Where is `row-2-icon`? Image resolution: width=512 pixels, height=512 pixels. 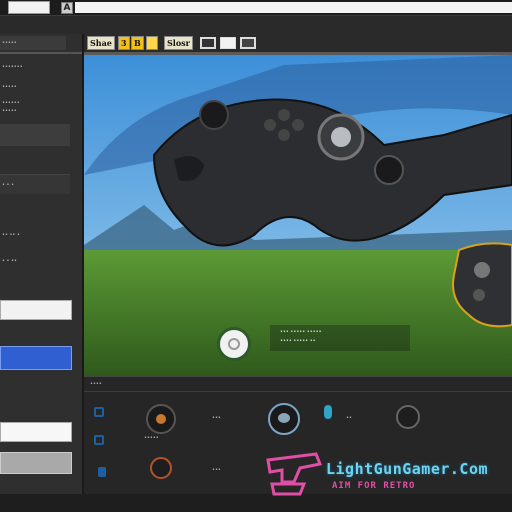
row-2-icon is located at coordinates (99, 440).